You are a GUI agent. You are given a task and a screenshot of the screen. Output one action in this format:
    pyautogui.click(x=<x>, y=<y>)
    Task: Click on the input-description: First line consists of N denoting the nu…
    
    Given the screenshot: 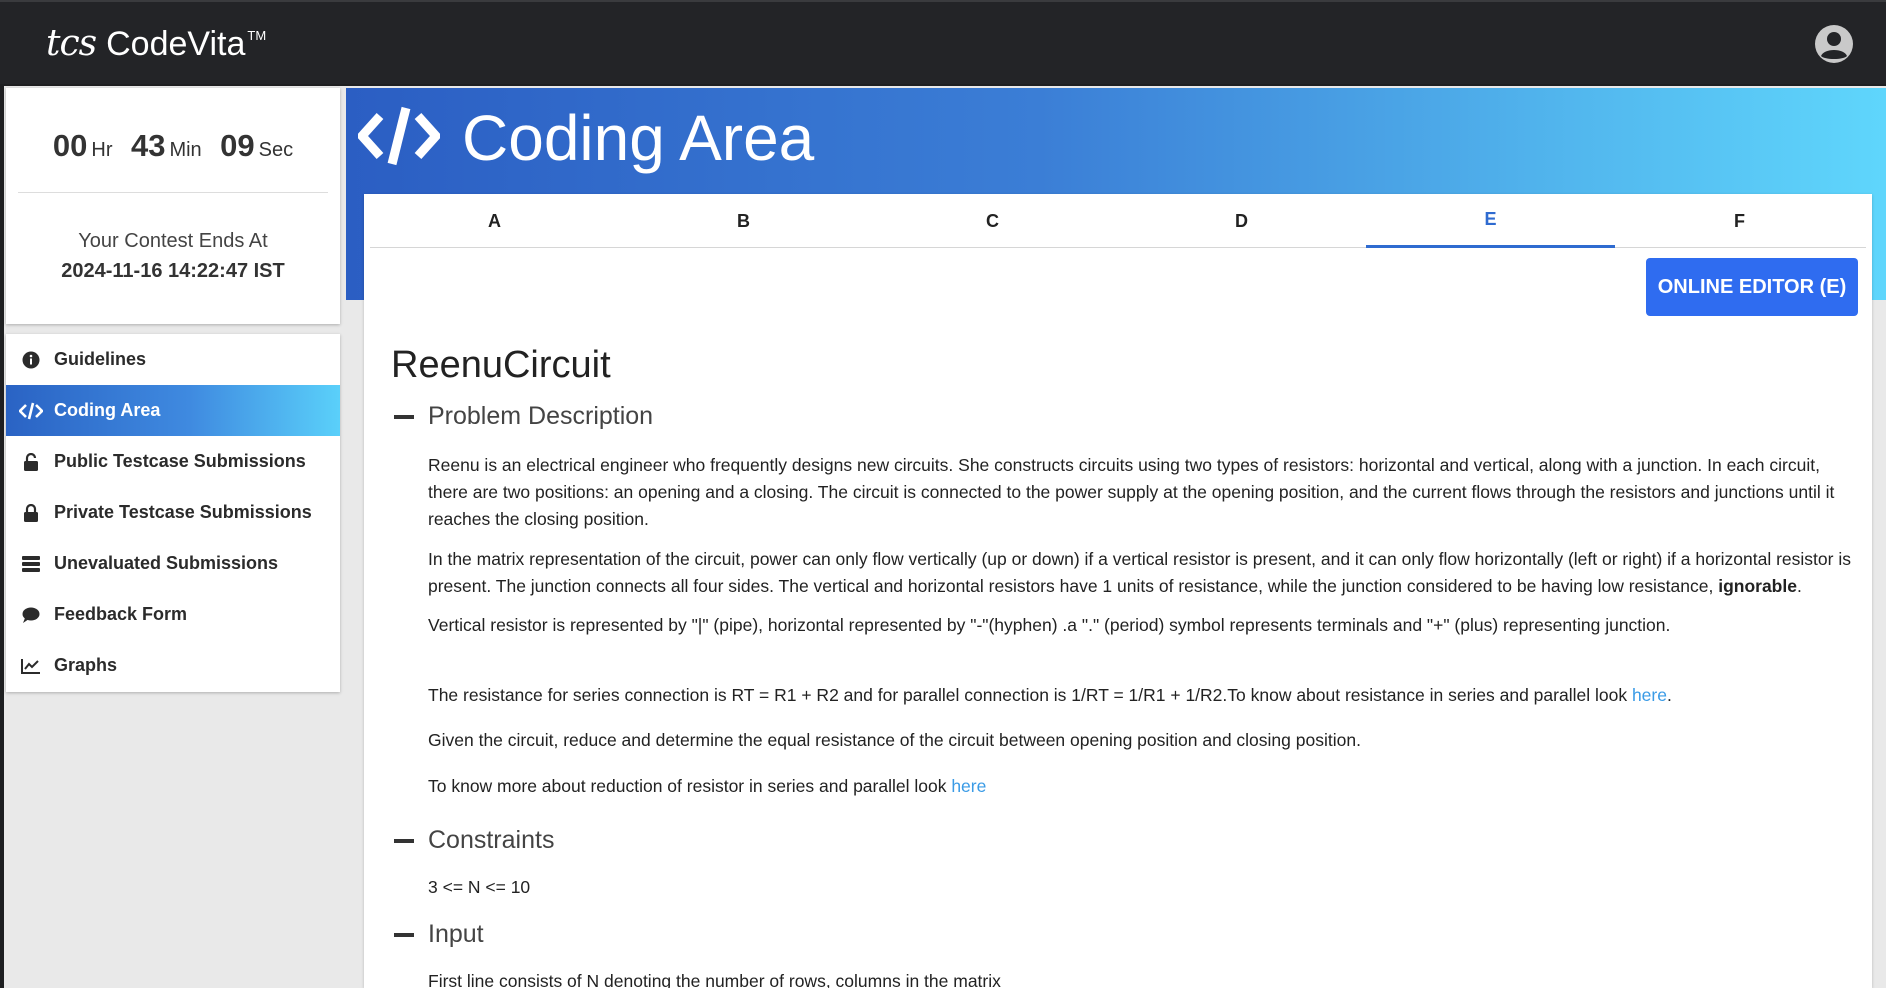 What is the action you would take?
    pyautogui.click(x=714, y=979)
    